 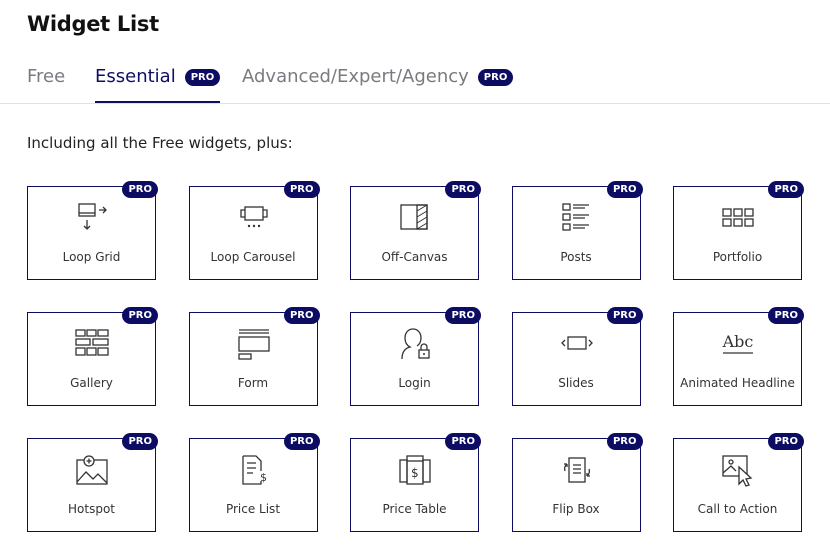 I want to click on widget-card-call-to-action: PRO Call to Action, so click(x=738, y=482).